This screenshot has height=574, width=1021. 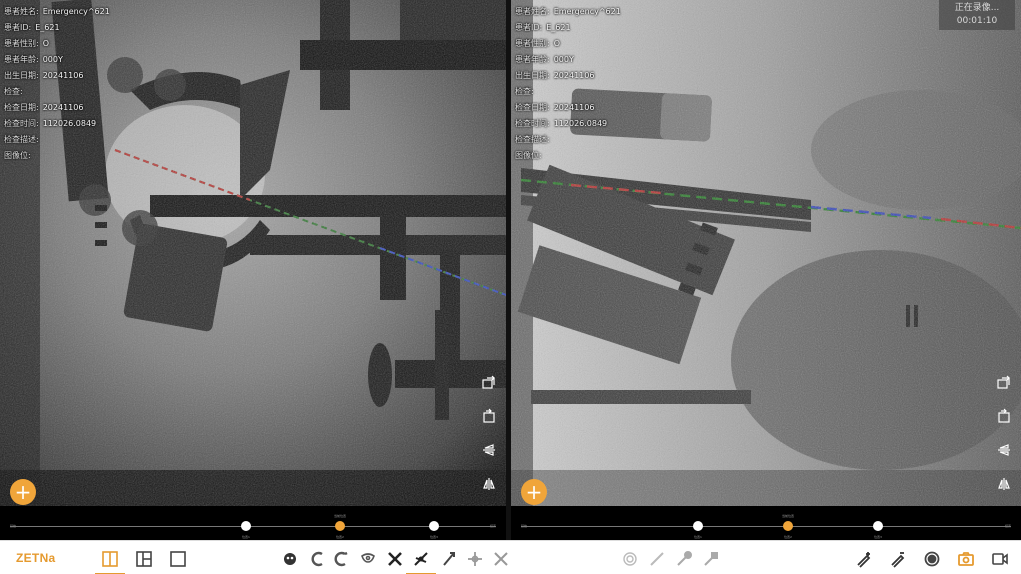 What do you see at coordinates (144, 559) in the screenshot?
I see `layout-three-pane-button` at bounding box center [144, 559].